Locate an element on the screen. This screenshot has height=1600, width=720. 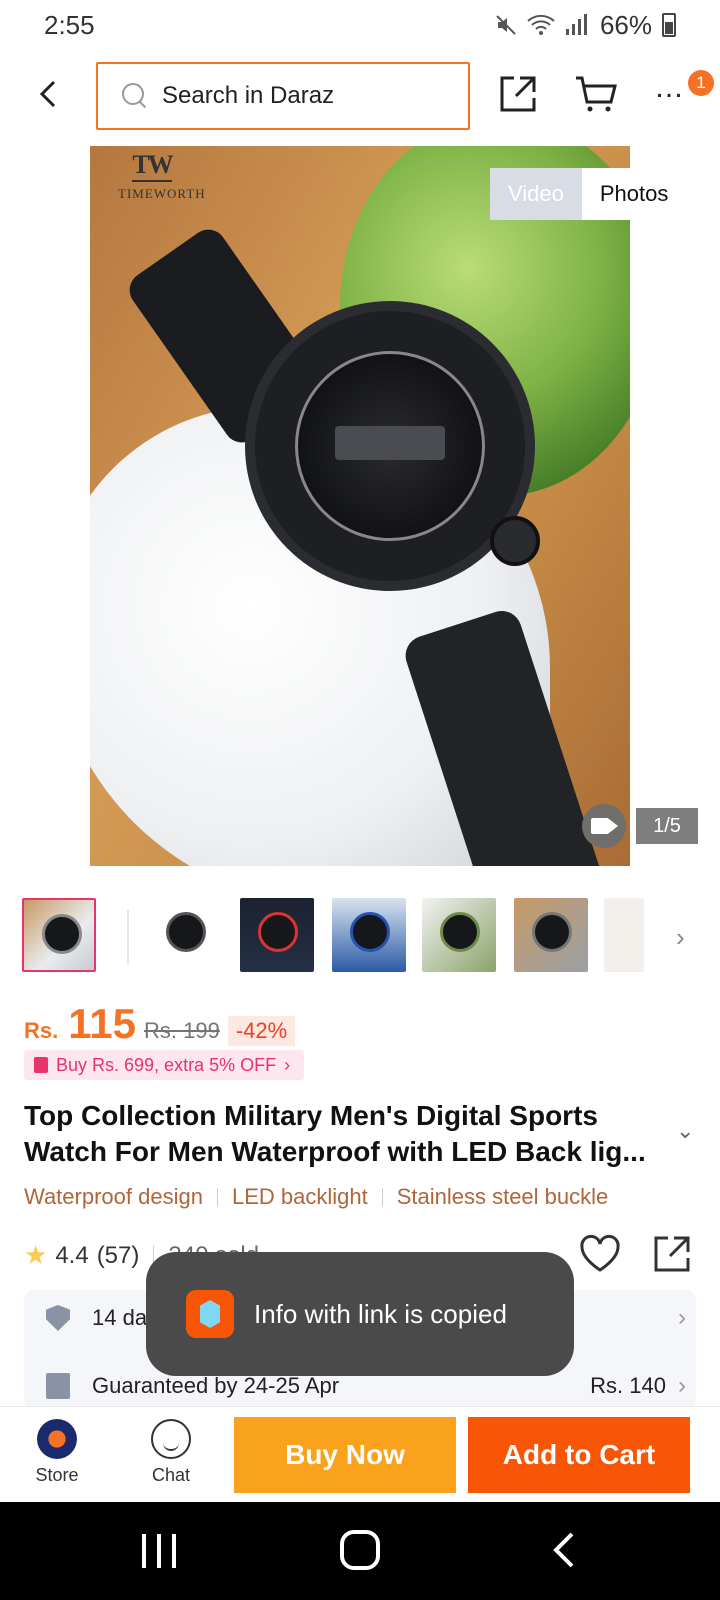
chat-button: Chat is located at coordinates (171, 1452).